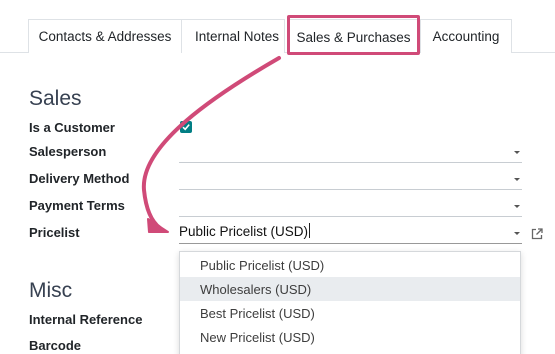 The height and width of the screenshot is (354, 555). I want to click on payment-terms-label: Payment Terms, so click(77, 205).